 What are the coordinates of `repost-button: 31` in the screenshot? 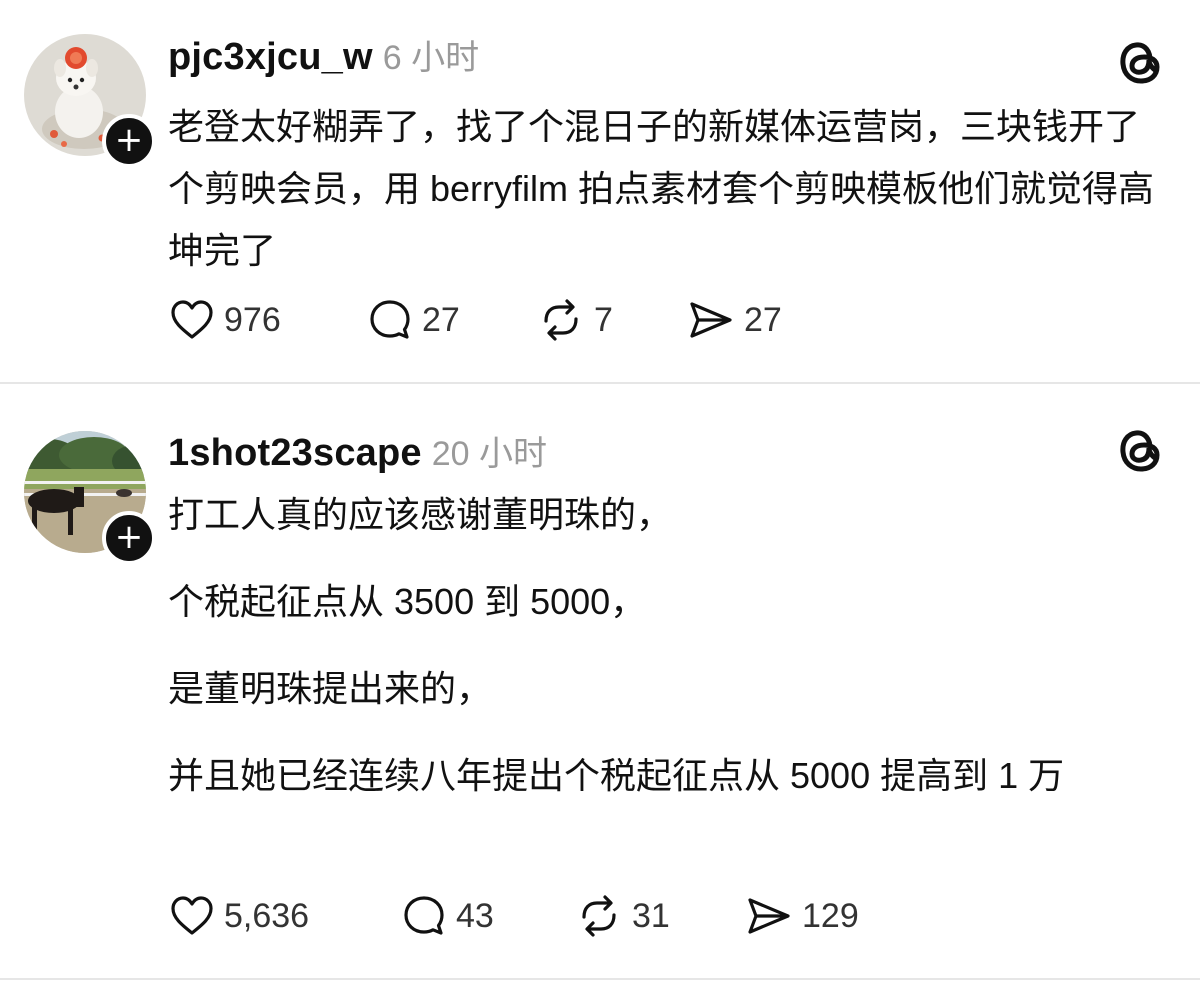 It's located at (622, 916).